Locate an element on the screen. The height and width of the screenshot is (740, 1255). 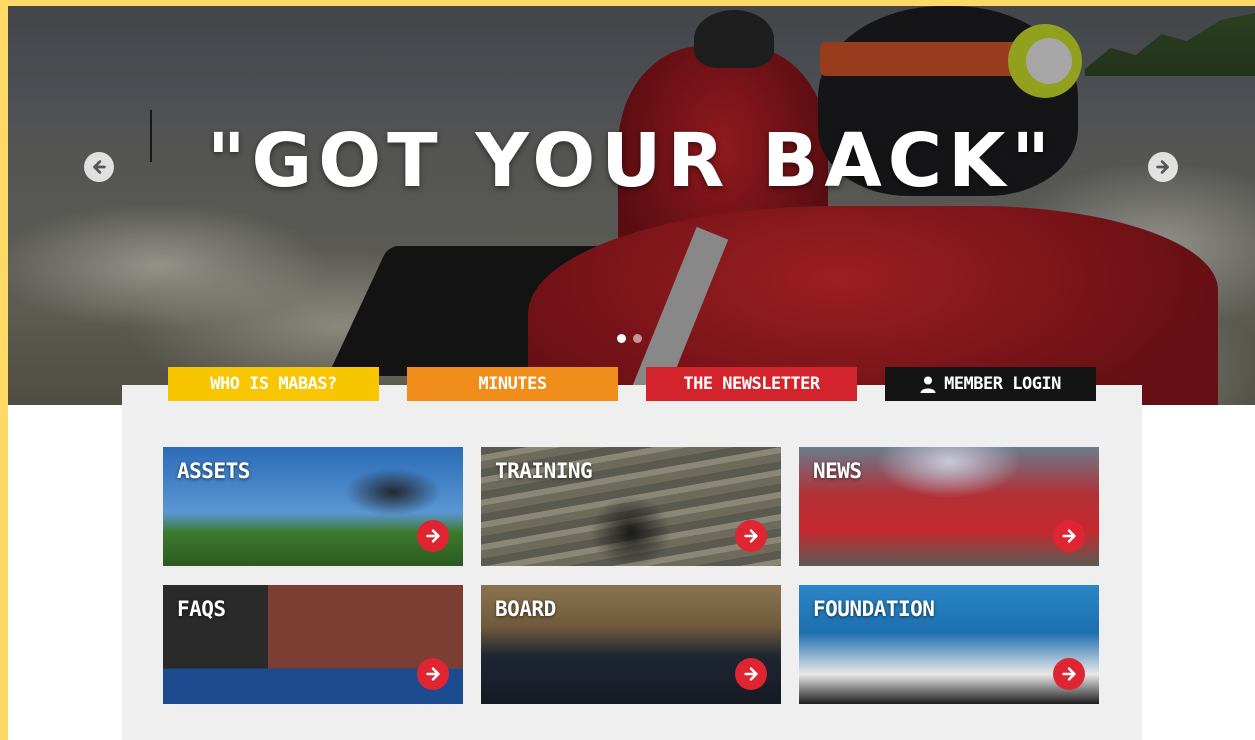
hero-quote: "GOT YOUR BACK" is located at coordinates (631, 161).